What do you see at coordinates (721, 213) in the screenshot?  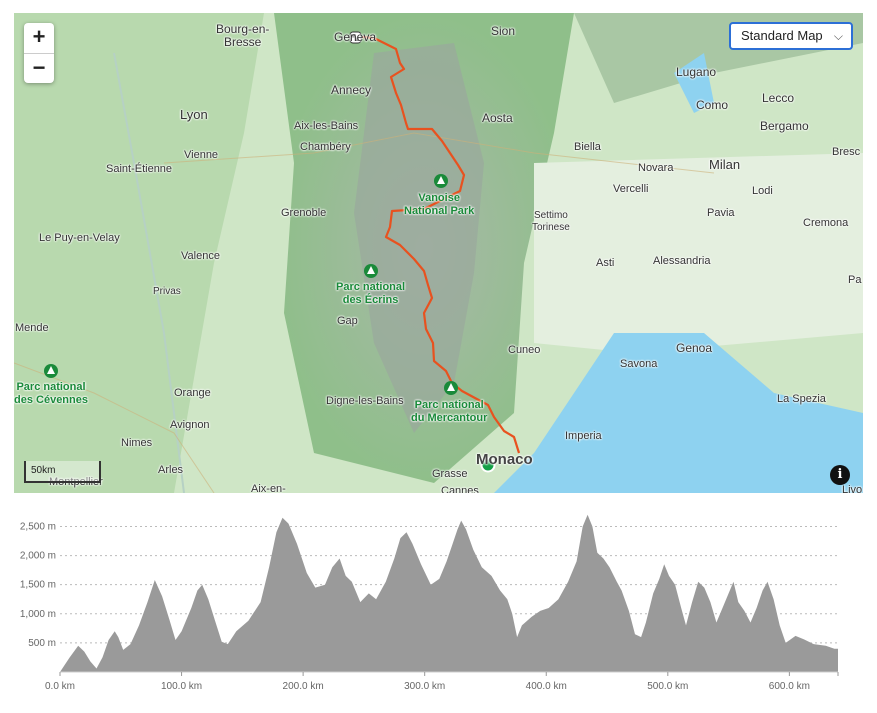 I see `city-label: Pavia` at bounding box center [721, 213].